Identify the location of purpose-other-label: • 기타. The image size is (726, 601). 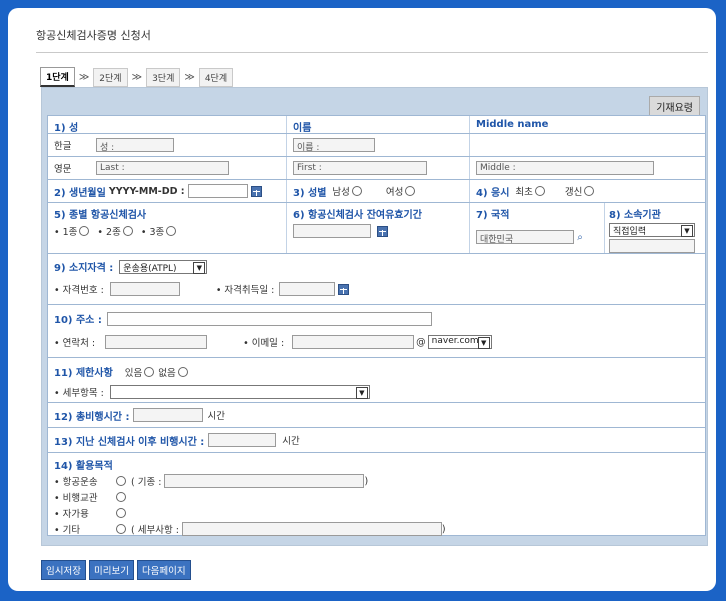
(67, 530).